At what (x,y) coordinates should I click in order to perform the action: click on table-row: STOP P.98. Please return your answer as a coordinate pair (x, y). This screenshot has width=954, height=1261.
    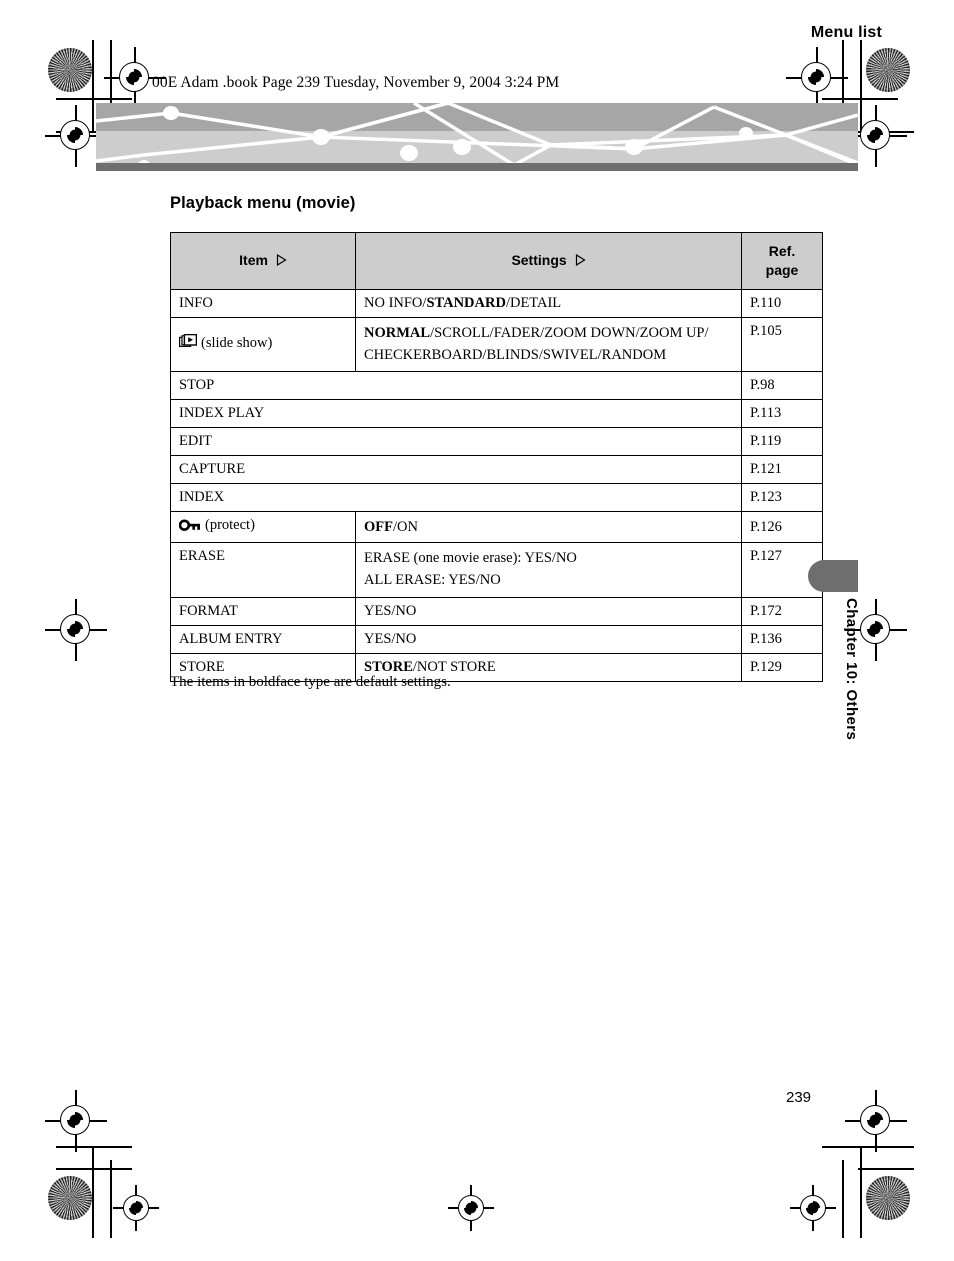
    Looking at the image, I should click on (496, 386).